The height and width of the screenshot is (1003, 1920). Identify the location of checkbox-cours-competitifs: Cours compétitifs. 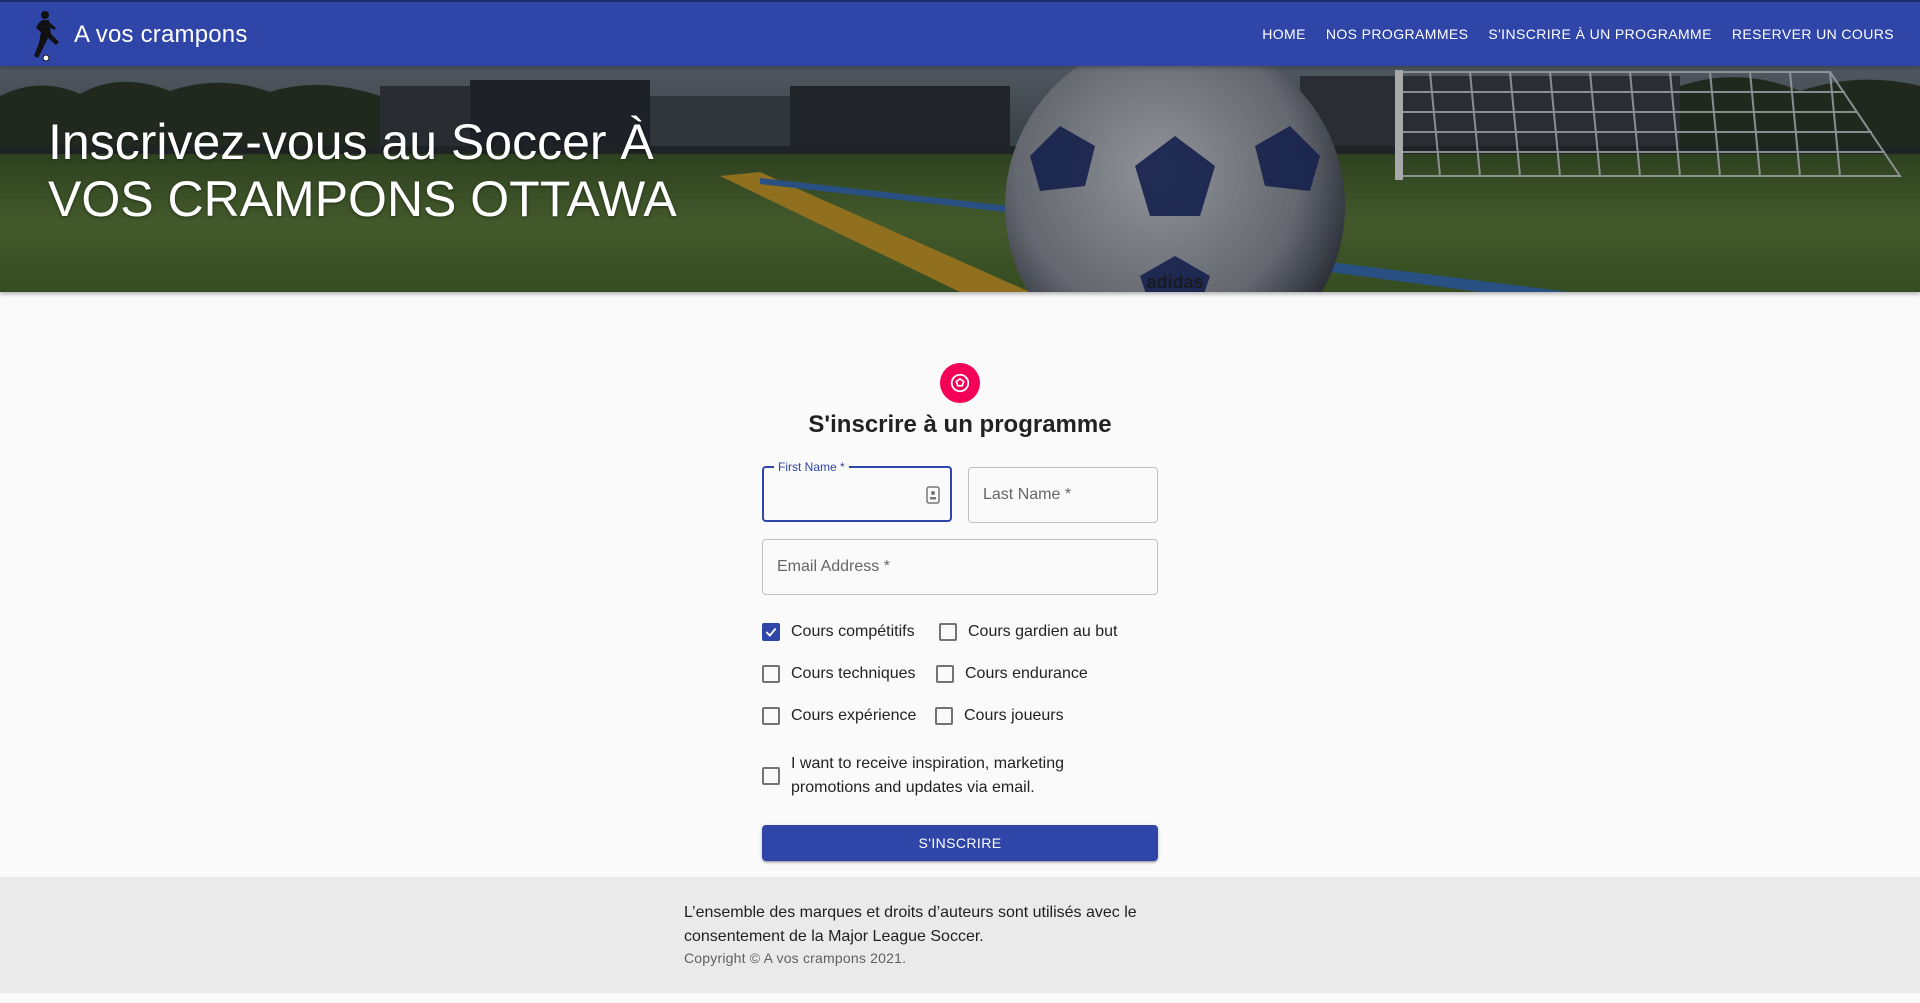
(838, 632).